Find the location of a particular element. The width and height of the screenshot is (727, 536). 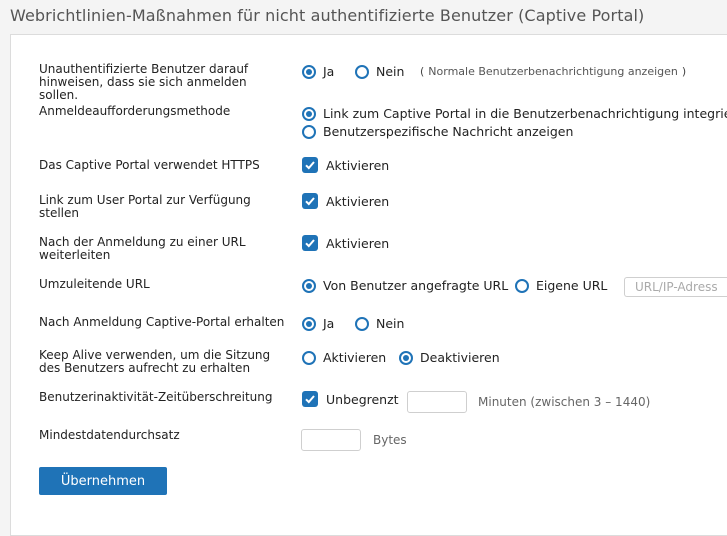

user-portal-link-checkbox: Aktivieren is located at coordinates (345, 201).